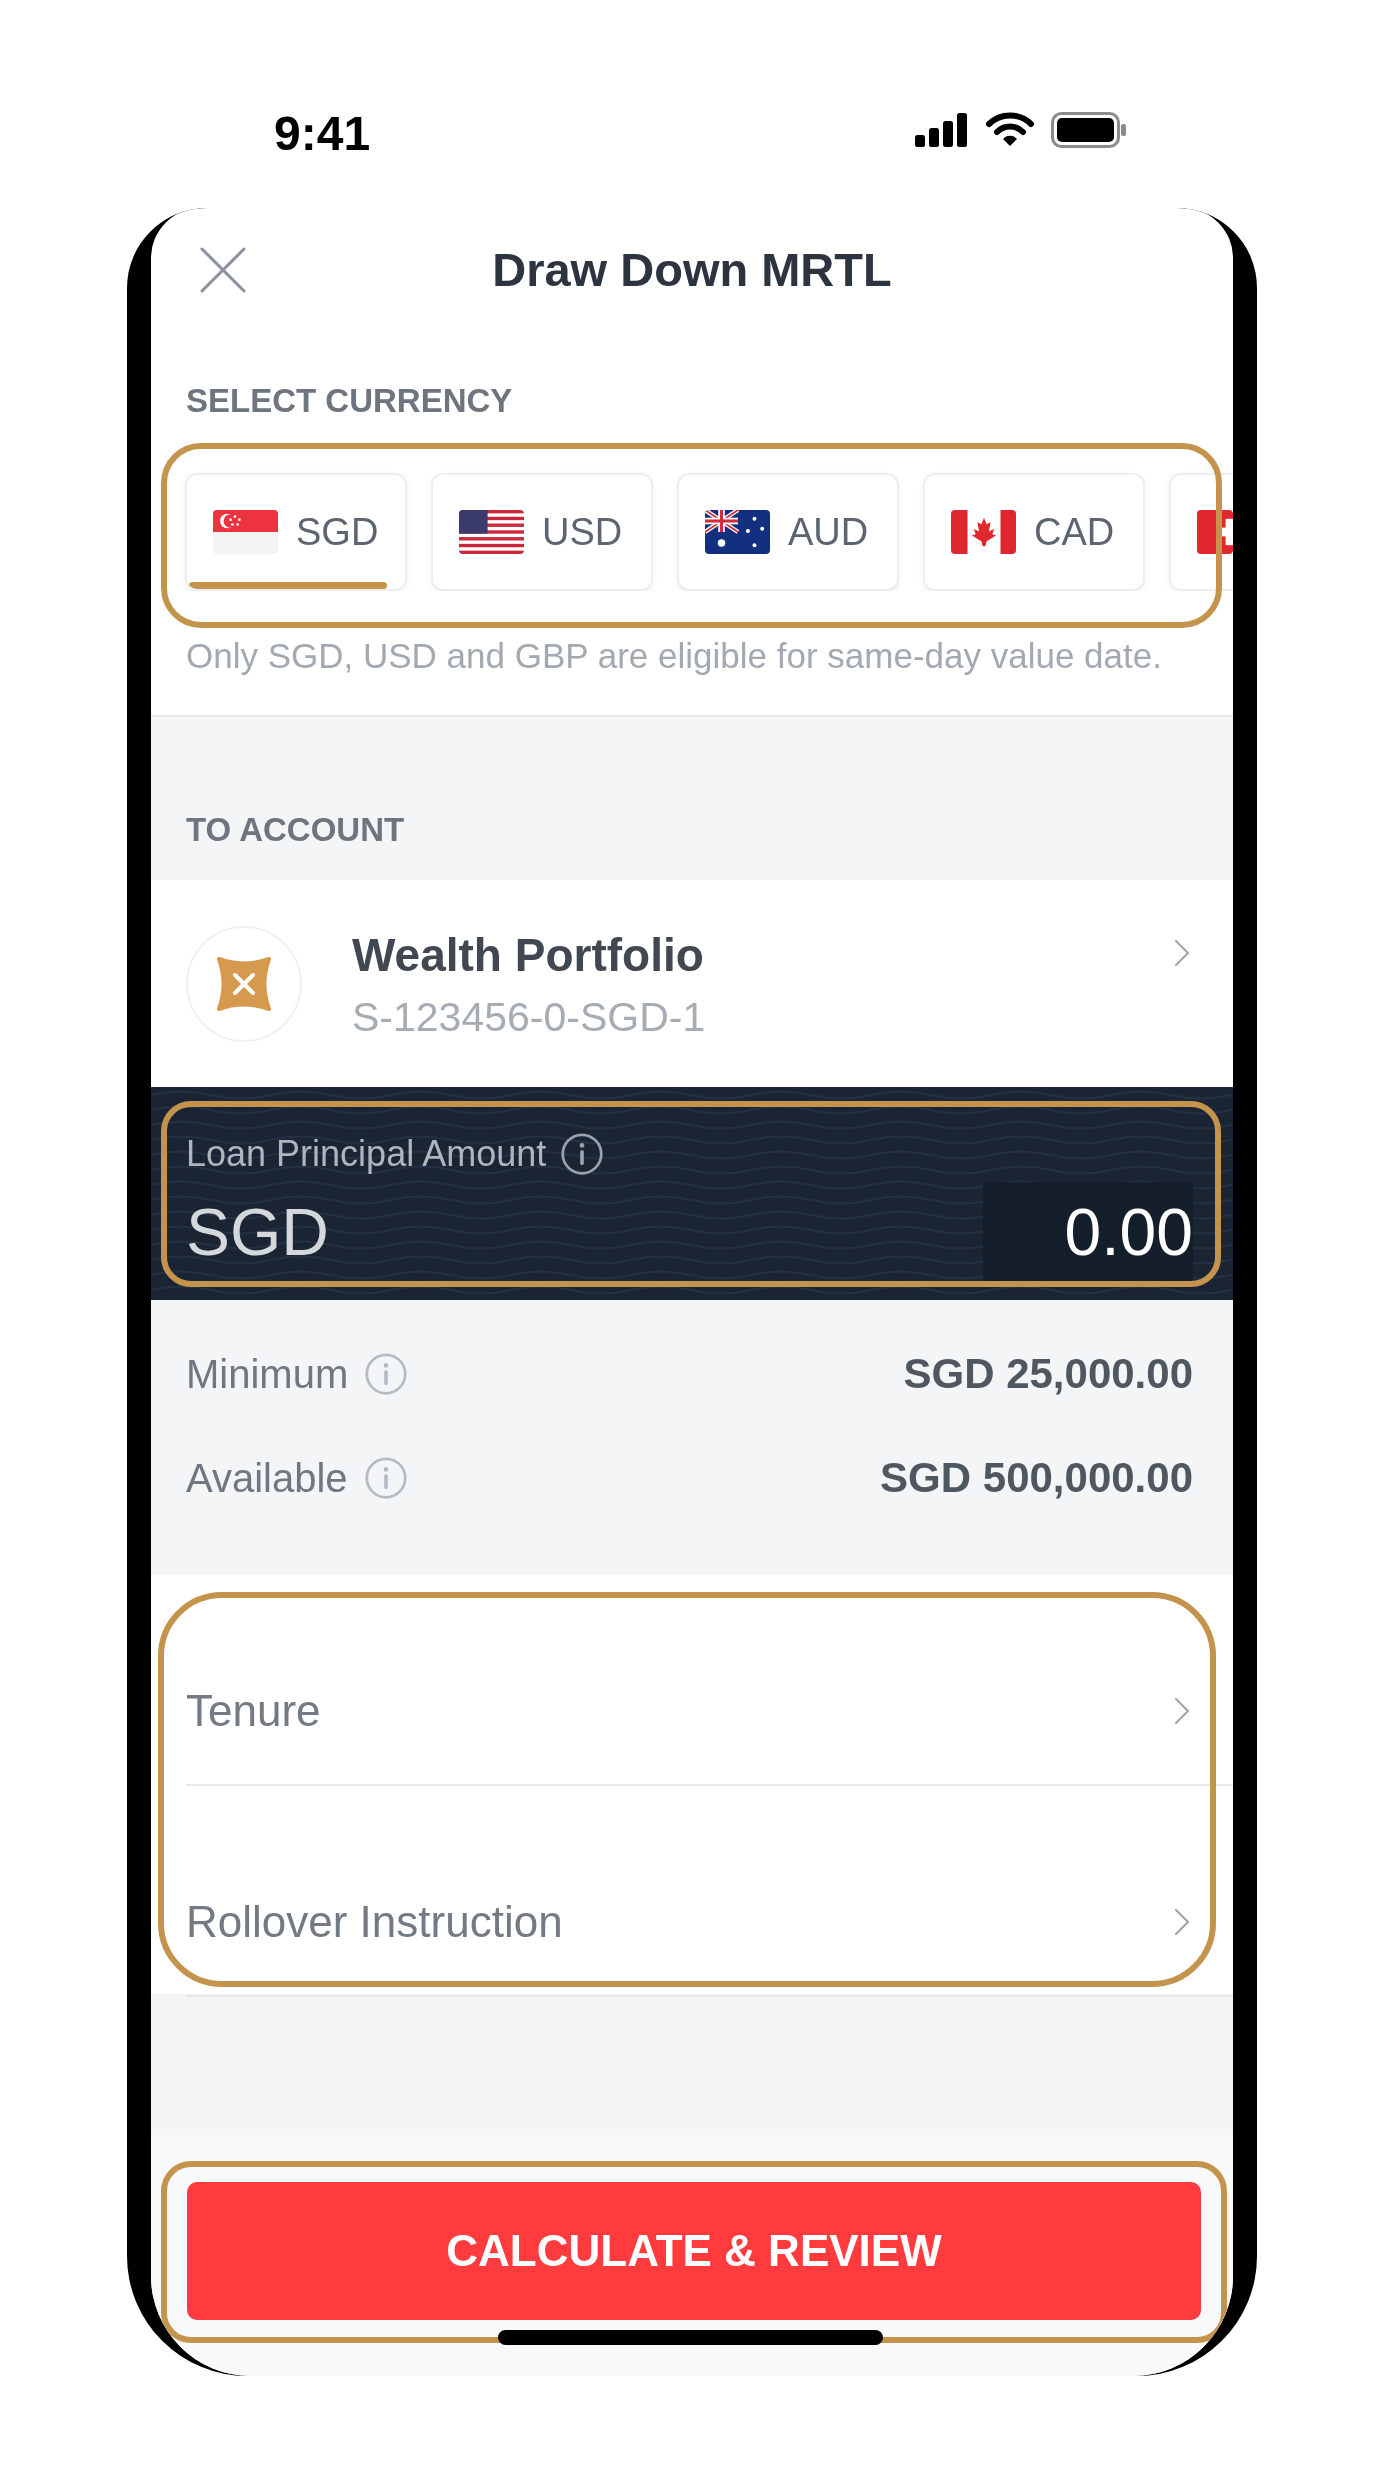 This screenshot has width=1373, height=2475. What do you see at coordinates (529, 1016) in the screenshot?
I see `account-number: S-123456-0-SGD-1` at bounding box center [529, 1016].